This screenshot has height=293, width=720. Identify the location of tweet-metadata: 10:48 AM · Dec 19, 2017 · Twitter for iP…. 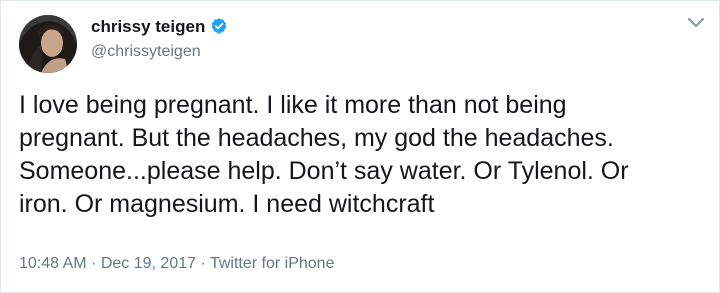
(176, 264).